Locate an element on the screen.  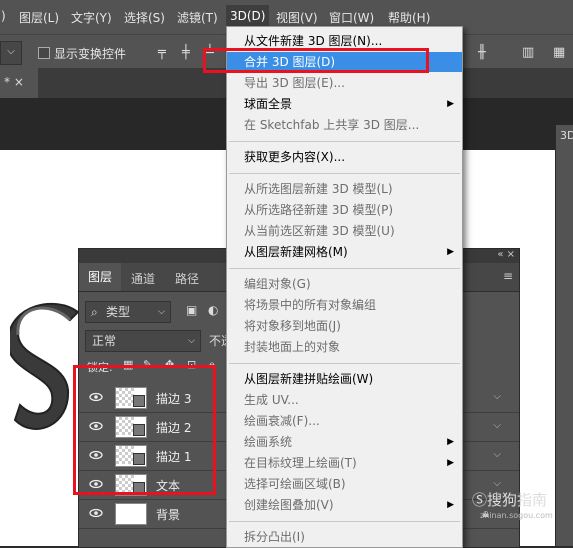
search-icon: ⌕ is located at coordinates (94, 312).